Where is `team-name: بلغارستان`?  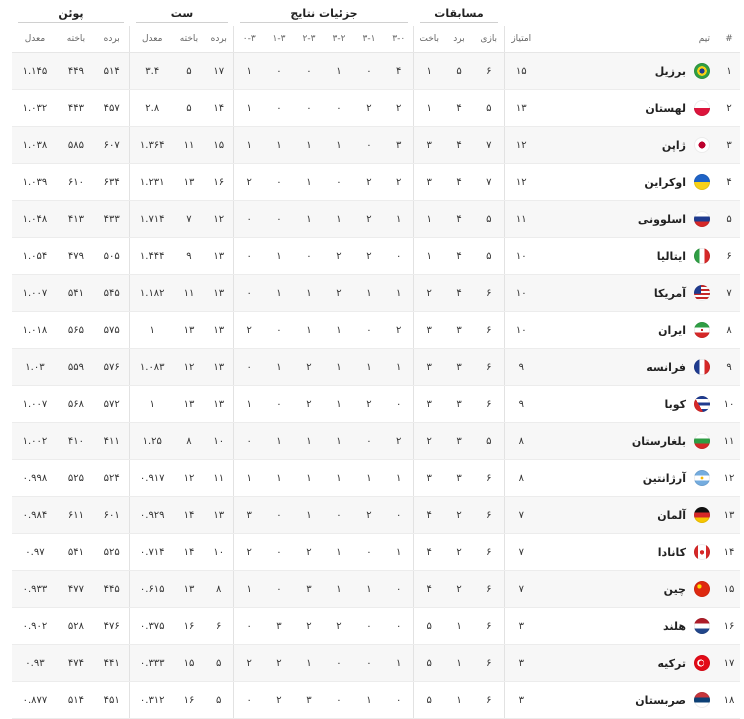
team-name: بلغارستان is located at coordinates (659, 441).